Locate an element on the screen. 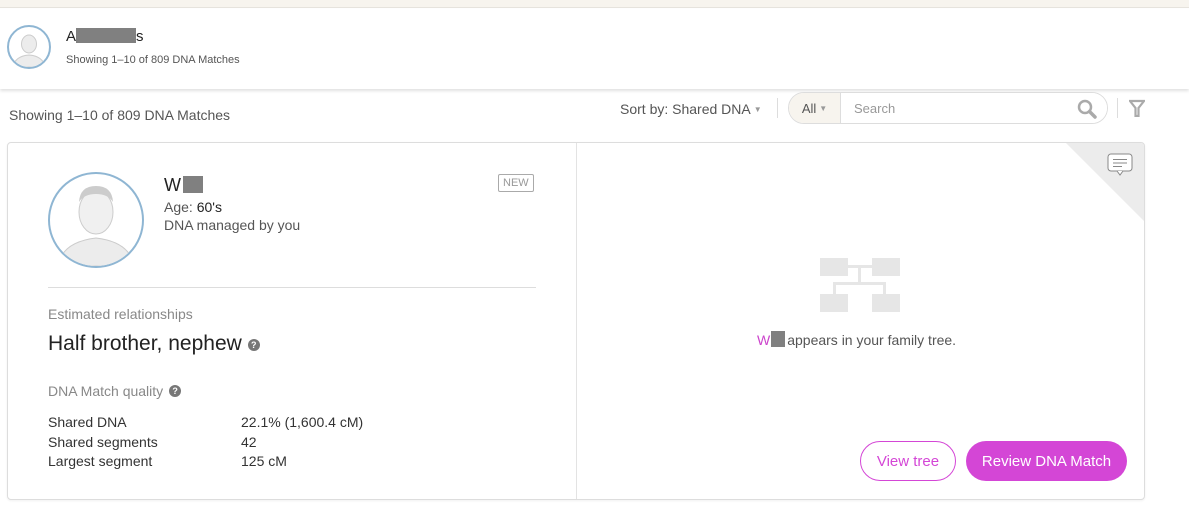 The image size is (1189, 517). stat-label: Shared segments is located at coordinates (103, 441).